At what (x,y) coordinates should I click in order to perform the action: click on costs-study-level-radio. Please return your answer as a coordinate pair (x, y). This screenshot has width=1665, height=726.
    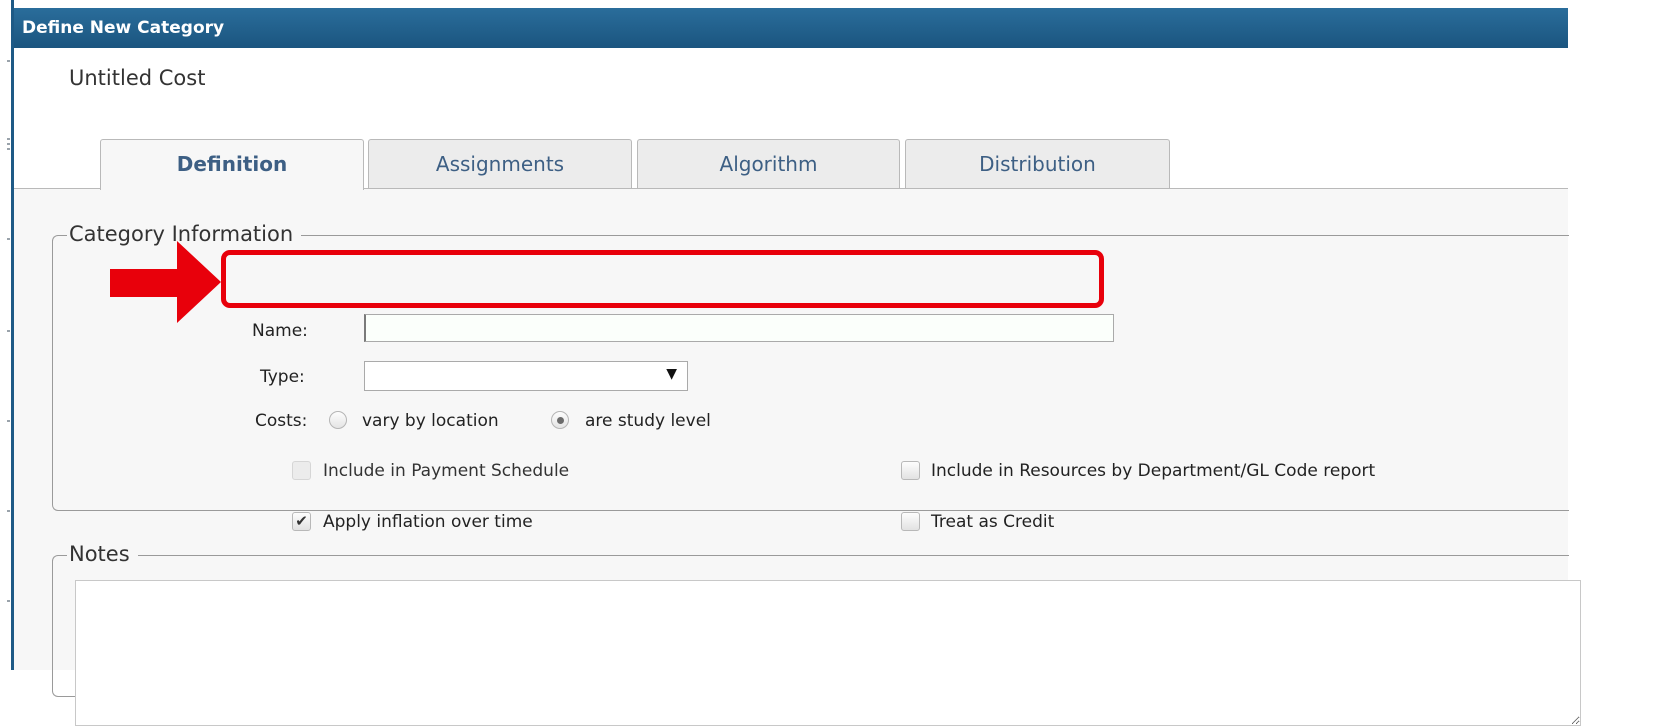
    Looking at the image, I should click on (560, 420).